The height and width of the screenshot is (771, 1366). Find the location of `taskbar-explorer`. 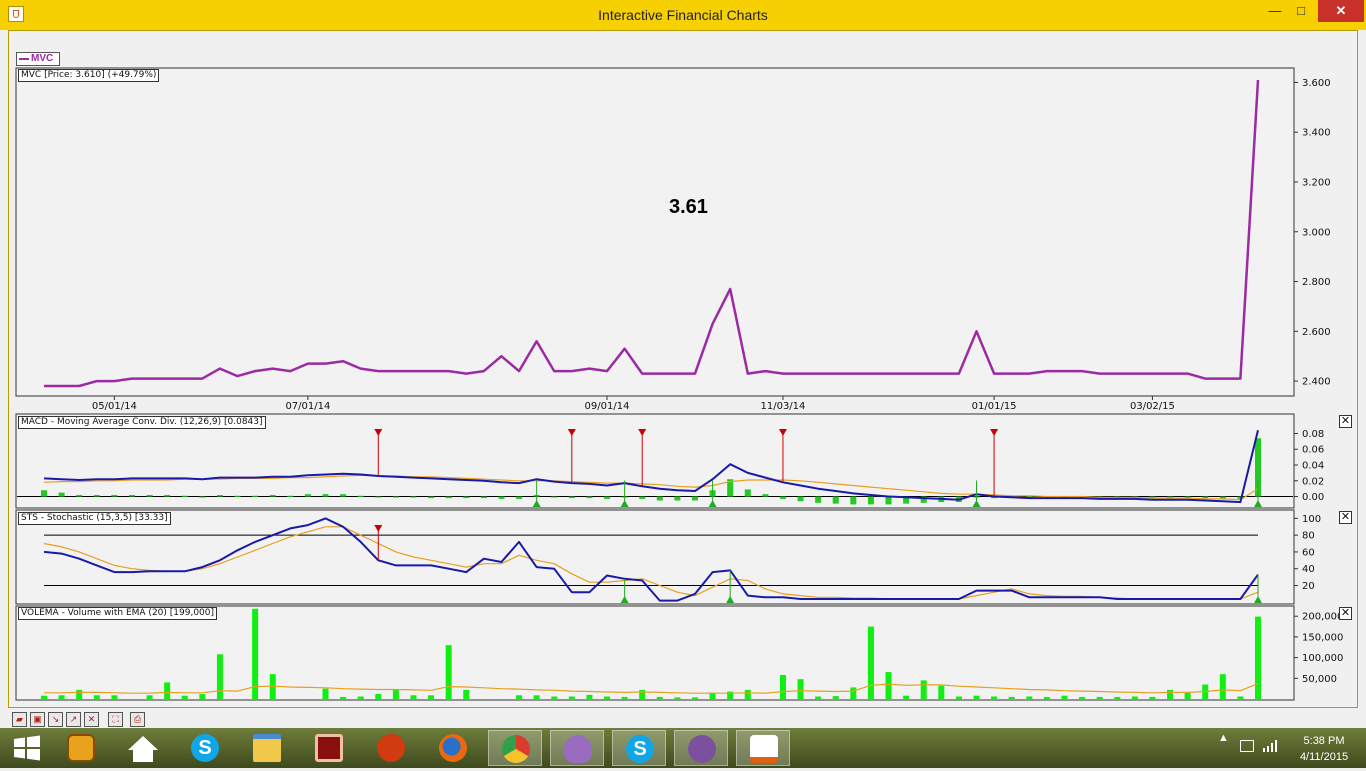

taskbar-explorer is located at coordinates (267, 748).